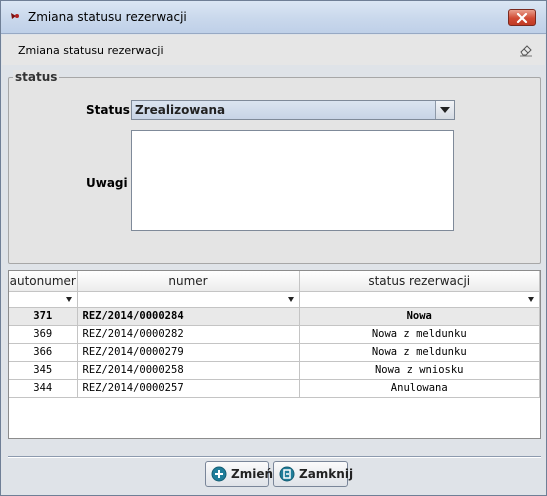 Image resolution: width=547 pixels, height=496 pixels. What do you see at coordinates (188, 352) in the screenshot?
I see `cell-numer: REZ/2014/0000279` at bounding box center [188, 352].